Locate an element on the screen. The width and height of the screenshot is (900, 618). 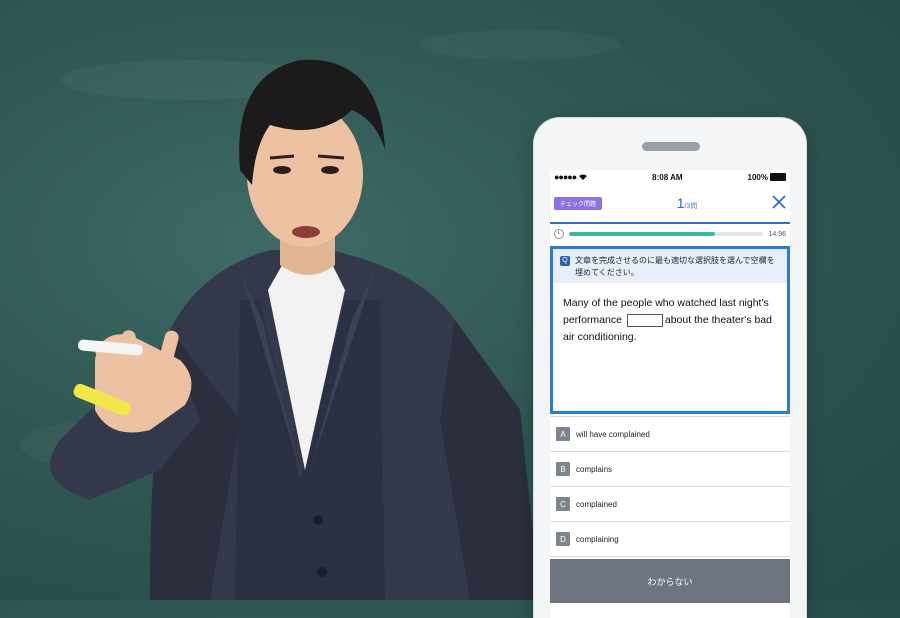
instruction: Q 文章を完成させるのに最も適切な選択肢を選んで空欄を埋めてください。 is located at coordinates (670, 266).